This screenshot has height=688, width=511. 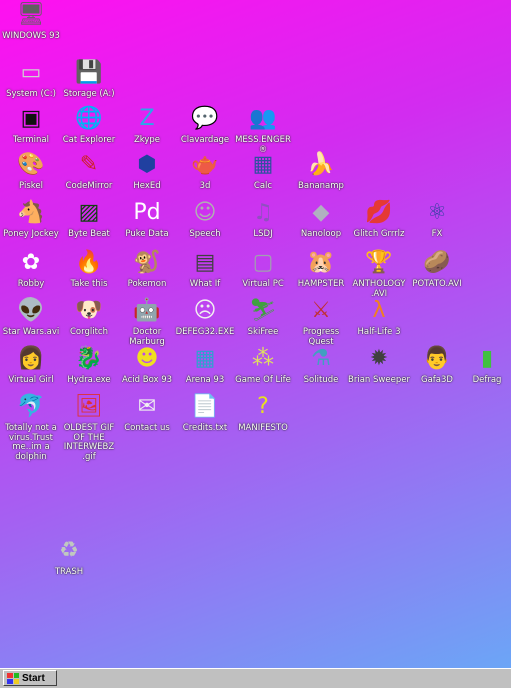 I want to click on desktop-icon-piskel: 🎨 Piskel, so click(x=31, y=171).